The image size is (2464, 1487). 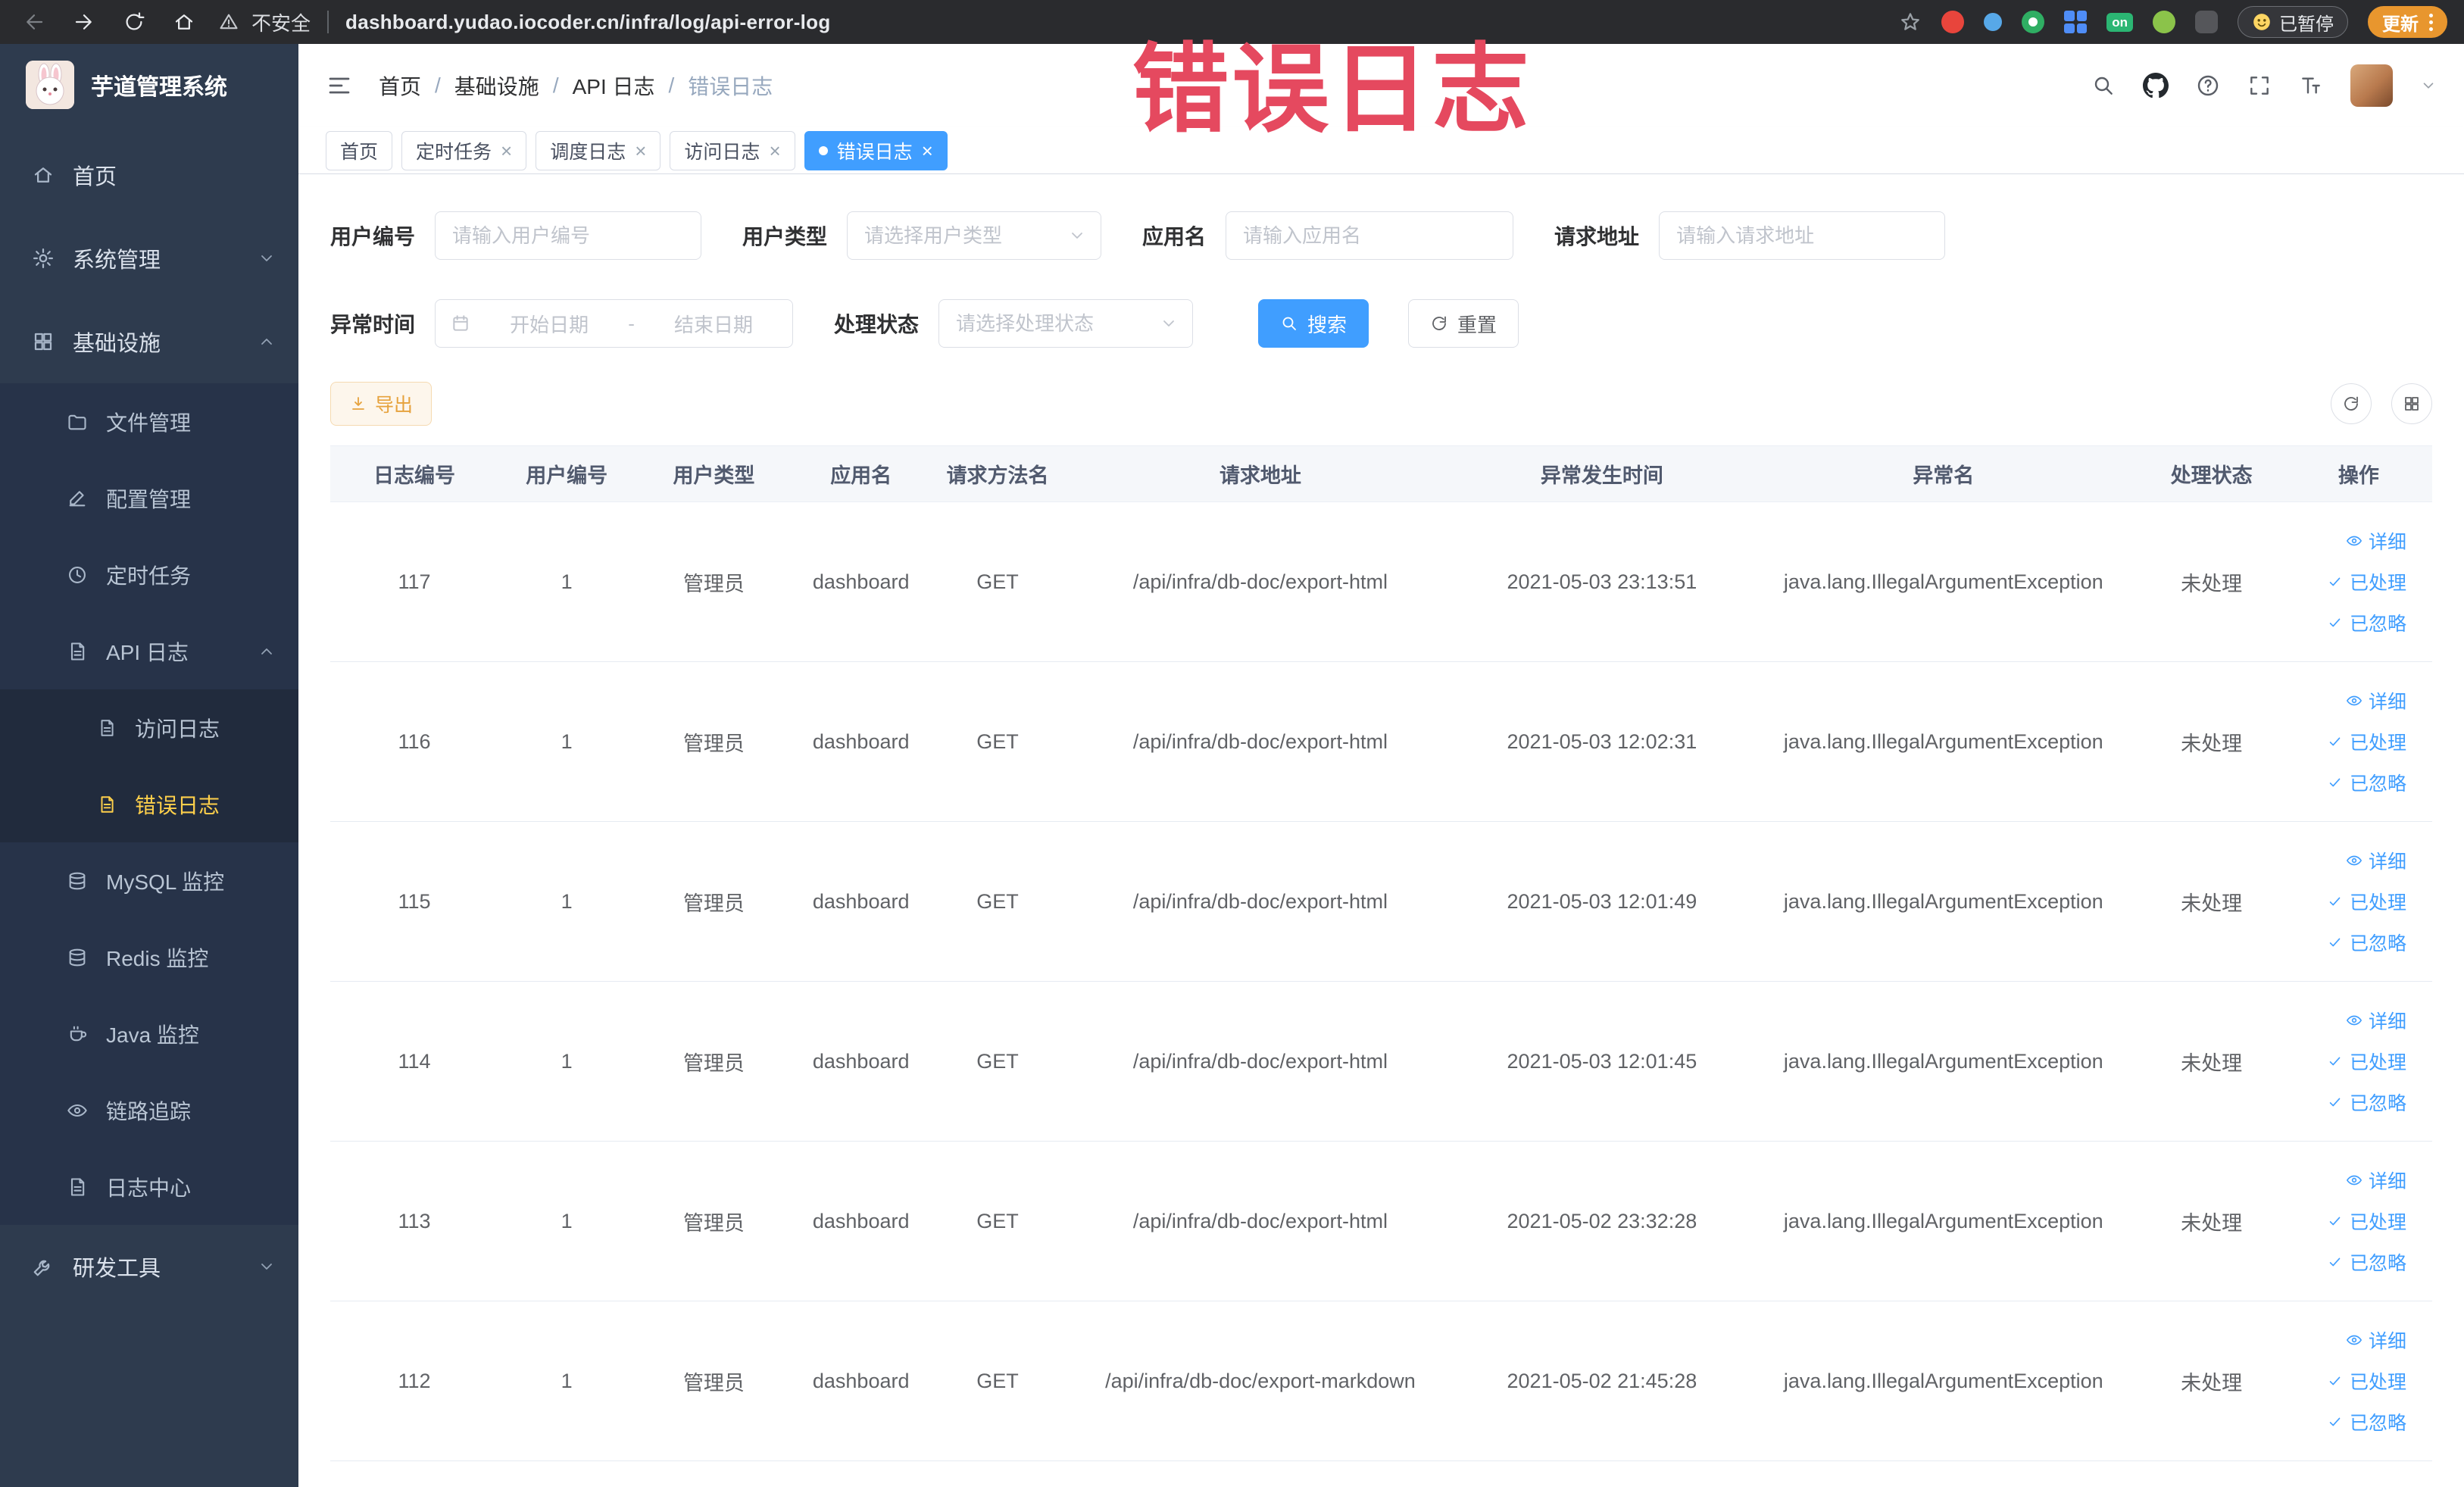 What do you see at coordinates (2428, 85) in the screenshot?
I see `avatar-caret-icon` at bounding box center [2428, 85].